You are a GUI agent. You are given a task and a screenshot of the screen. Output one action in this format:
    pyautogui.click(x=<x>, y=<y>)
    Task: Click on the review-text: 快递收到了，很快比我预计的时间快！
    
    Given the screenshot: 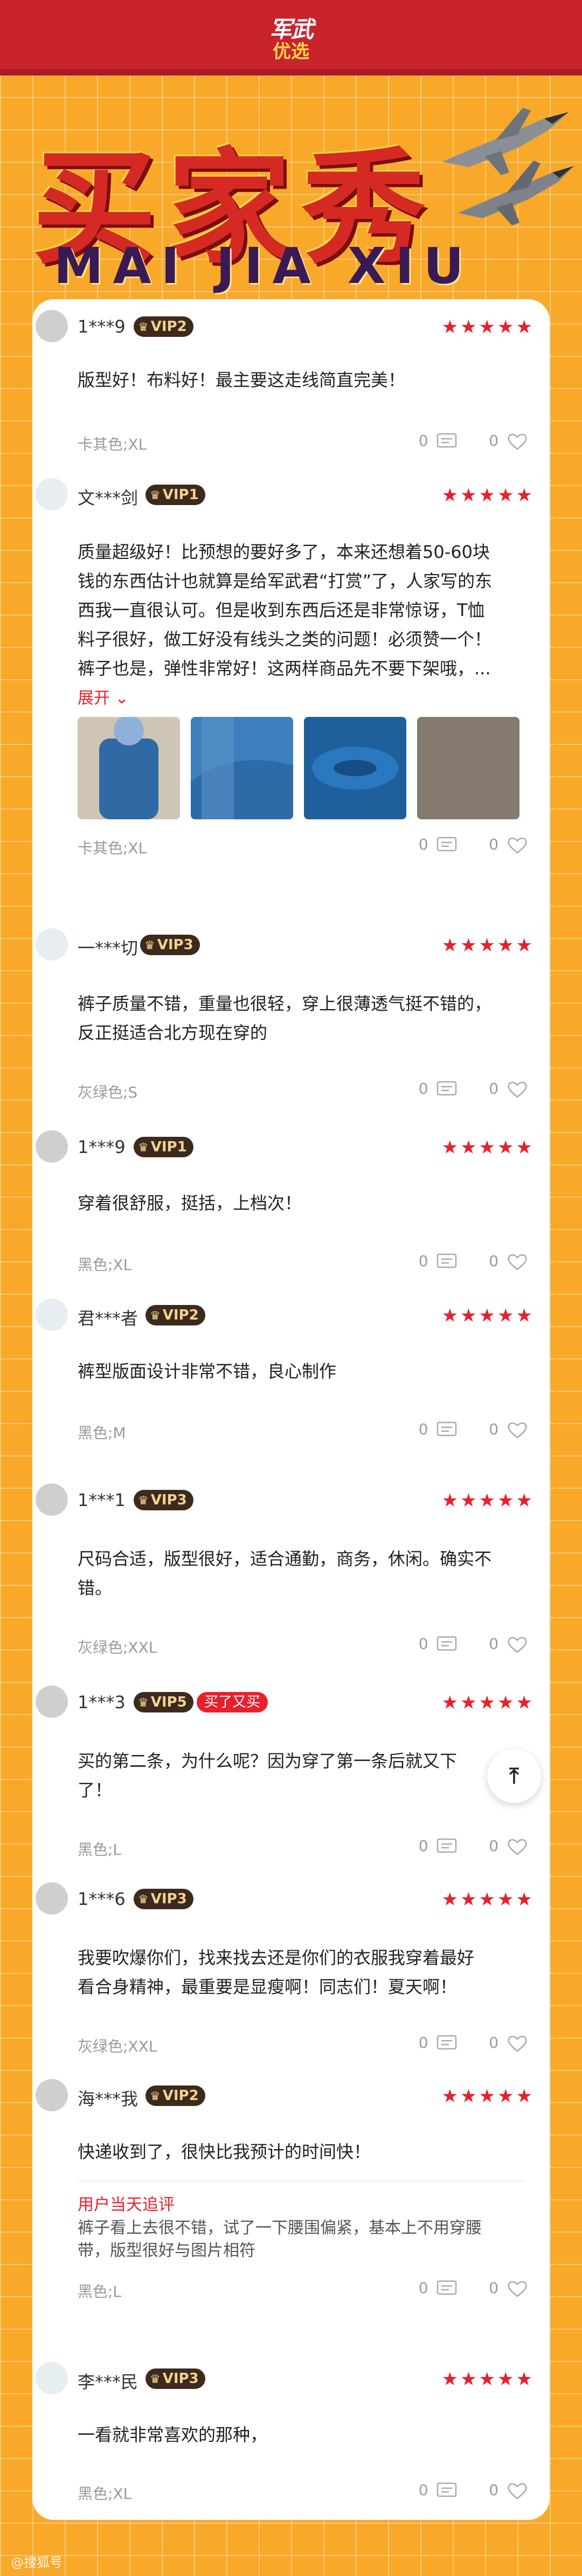 What is the action you would take?
    pyautogui.click(x=301, y=2151)
    